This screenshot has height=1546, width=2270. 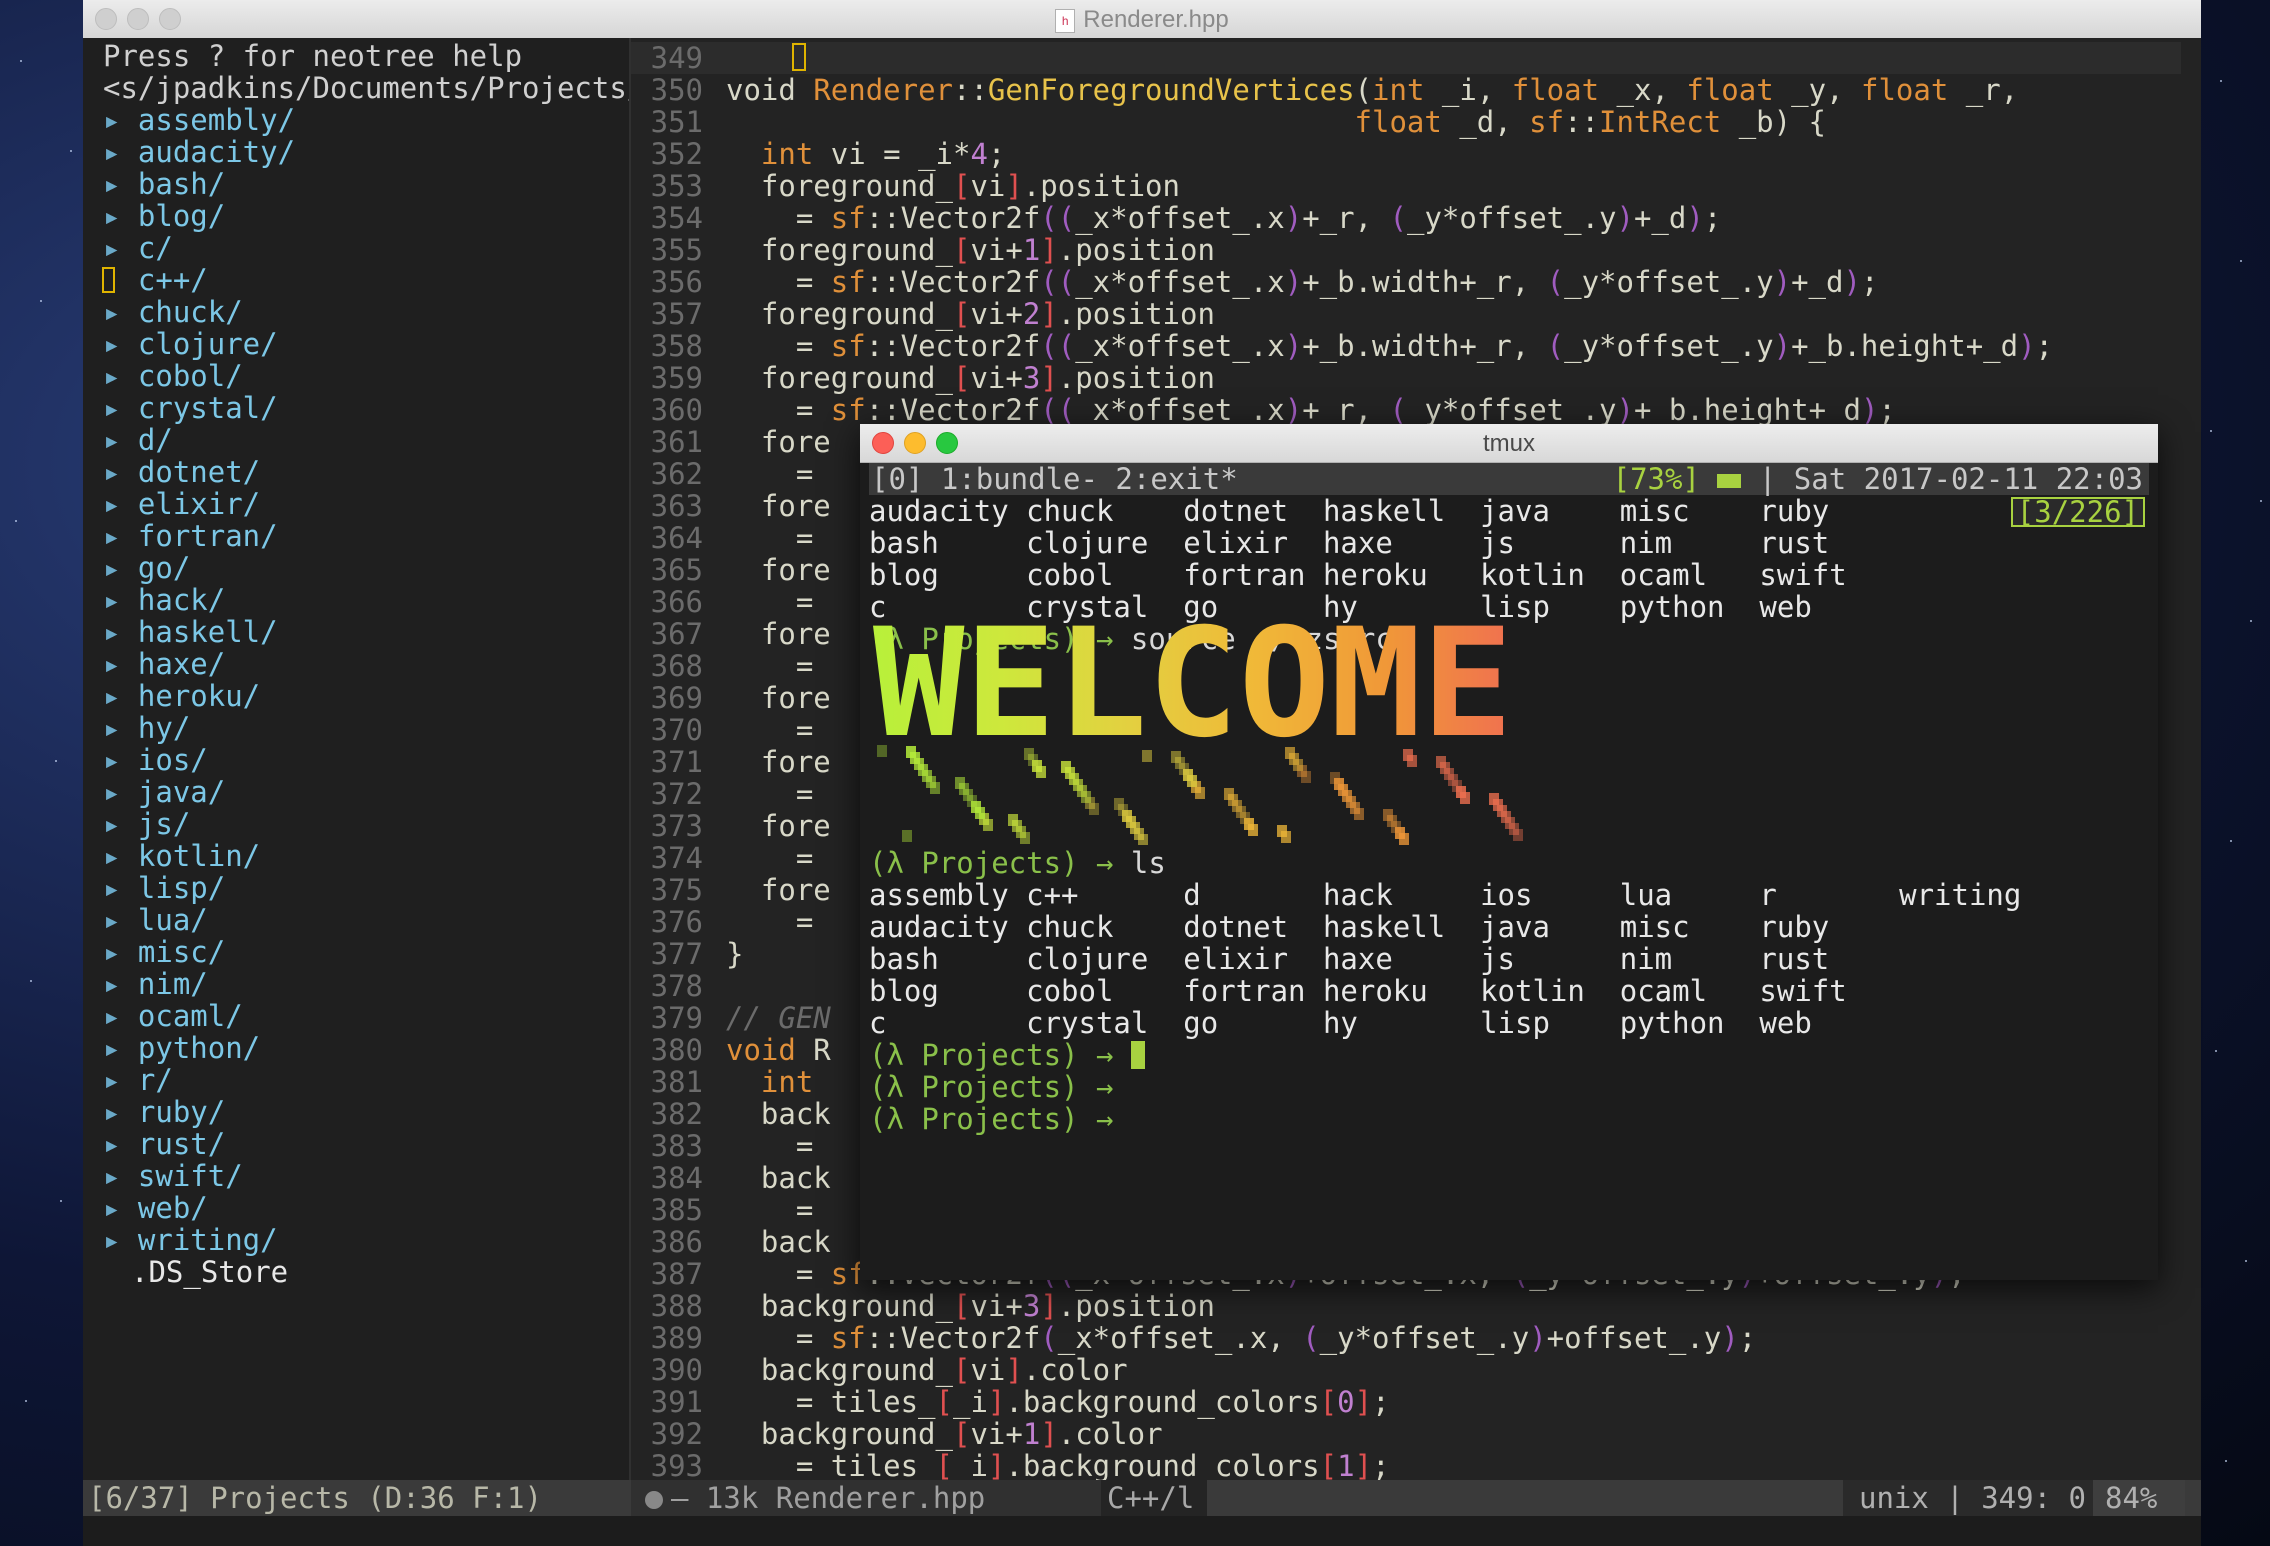 I want to click on tree-item-dir: ▸ go/, so click(x=146, y=568).